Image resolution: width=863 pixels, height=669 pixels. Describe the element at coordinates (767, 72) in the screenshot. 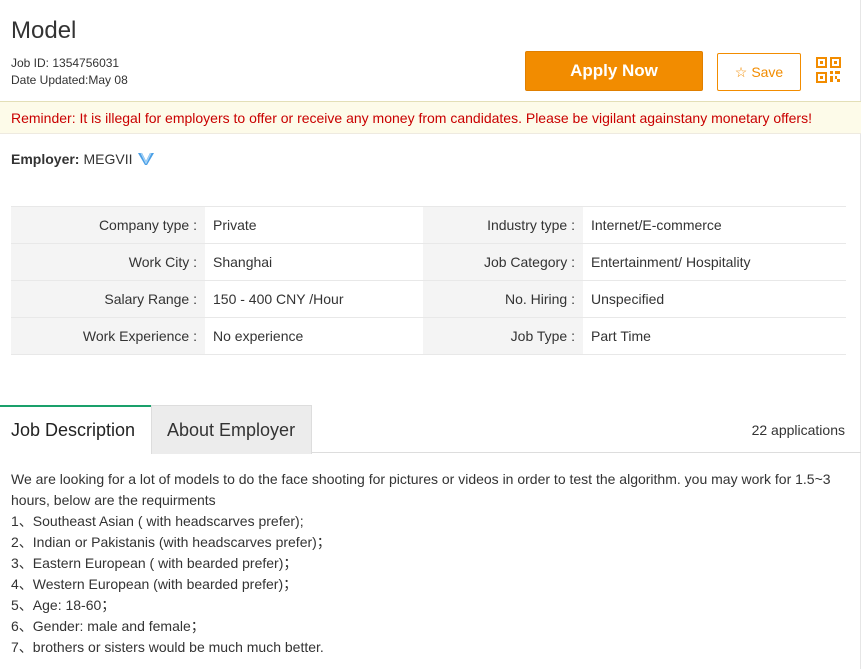

I see `save-label: Save` at that location.